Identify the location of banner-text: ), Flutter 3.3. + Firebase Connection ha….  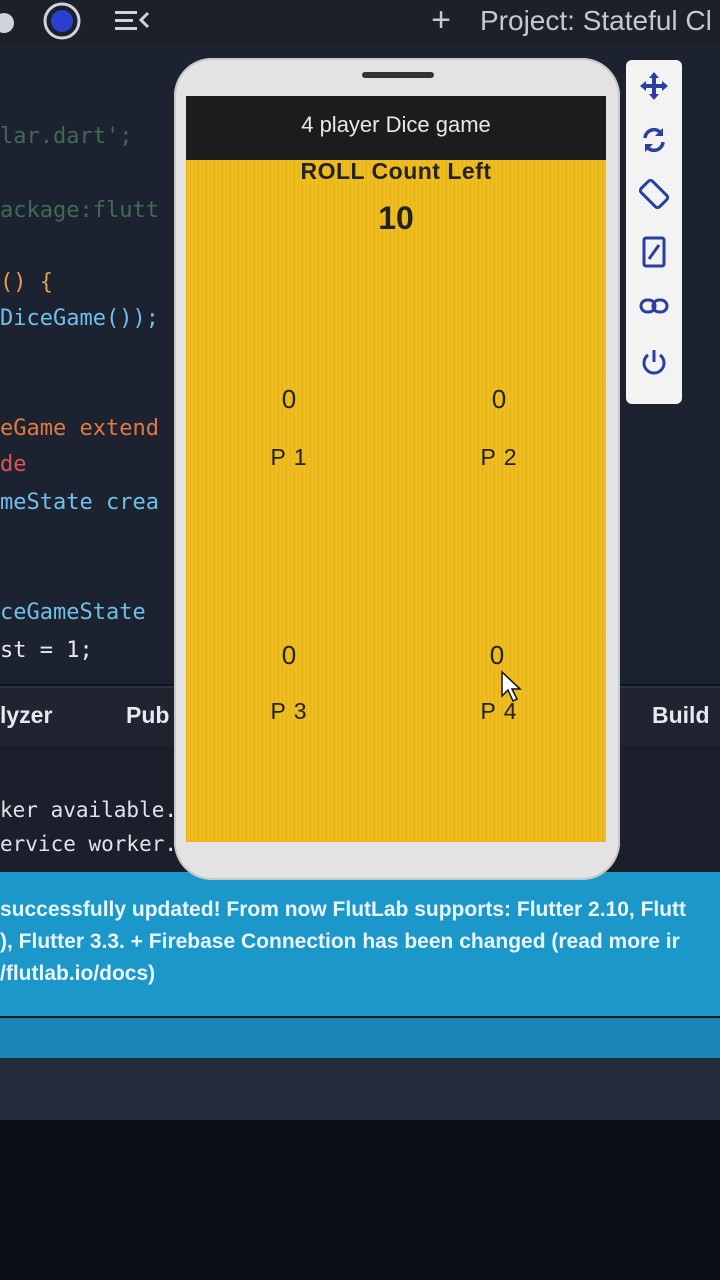
(340, 941).